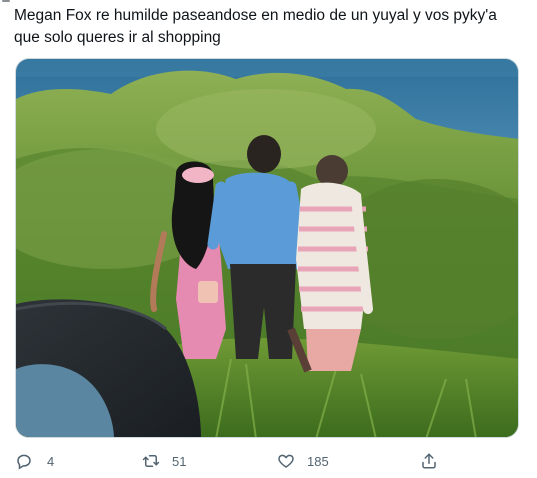 Image resolution: width=537 pixels, height=478 pixels. I want to click on like-count: 185, so click(318, 461).